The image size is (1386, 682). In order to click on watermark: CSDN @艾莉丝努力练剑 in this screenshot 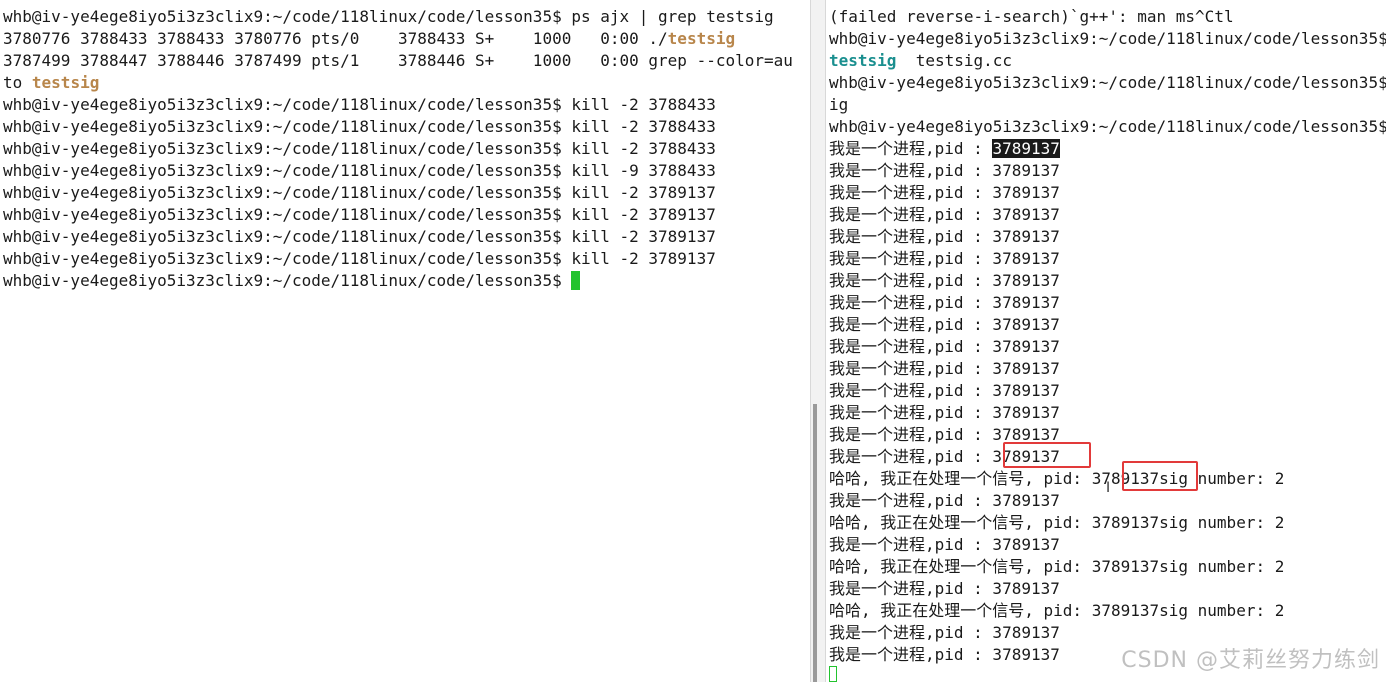, I will do `click(1250, 660)`.